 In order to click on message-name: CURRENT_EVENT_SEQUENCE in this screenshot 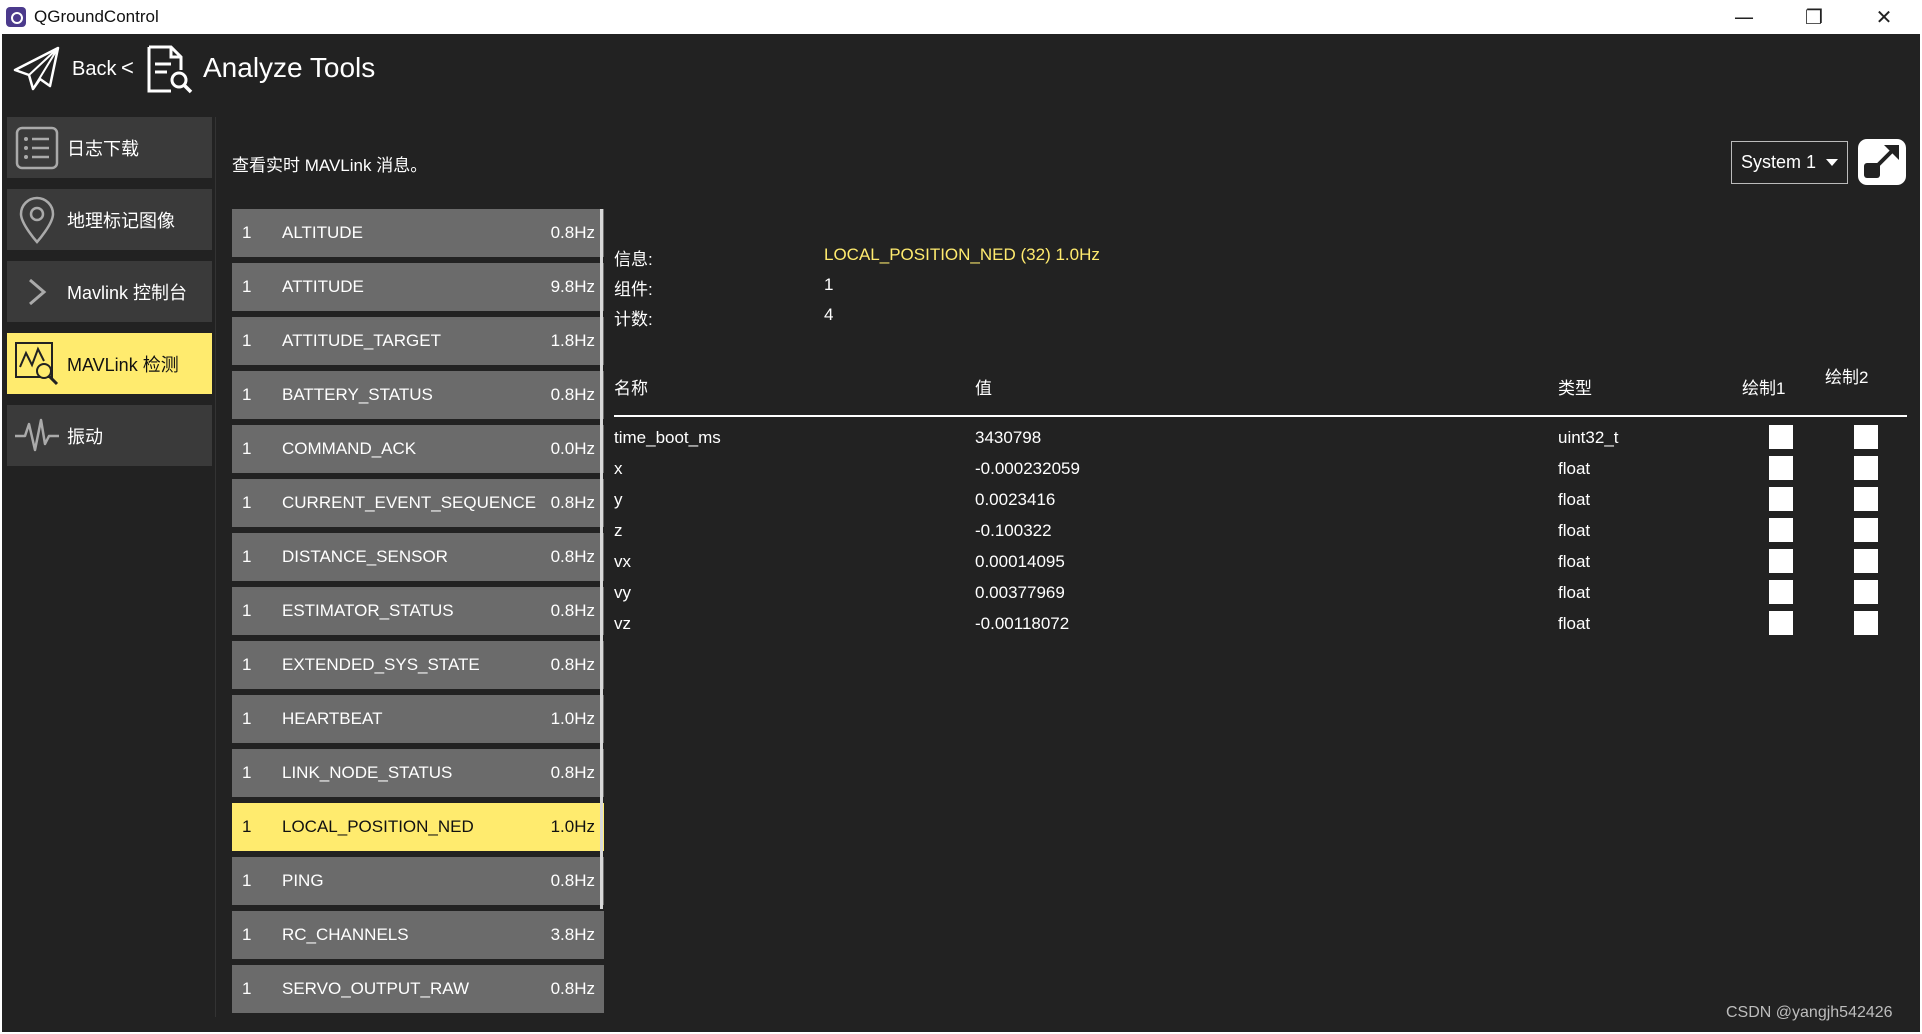, I will do `click(409, 502)`.